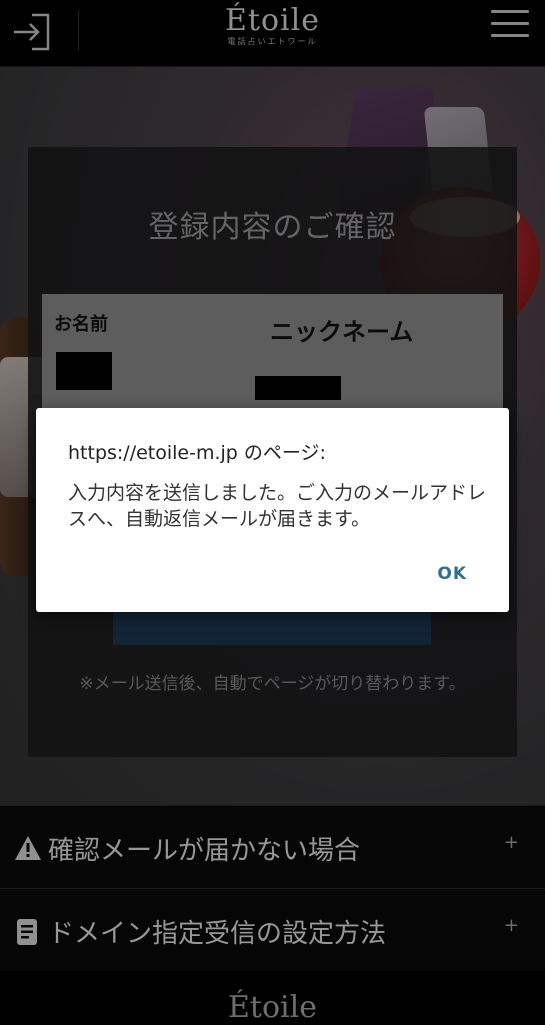 The image size is (545, 1025). I want to click on dialog-title: https://etoile-m.jp のページ:, so click(197, 453).